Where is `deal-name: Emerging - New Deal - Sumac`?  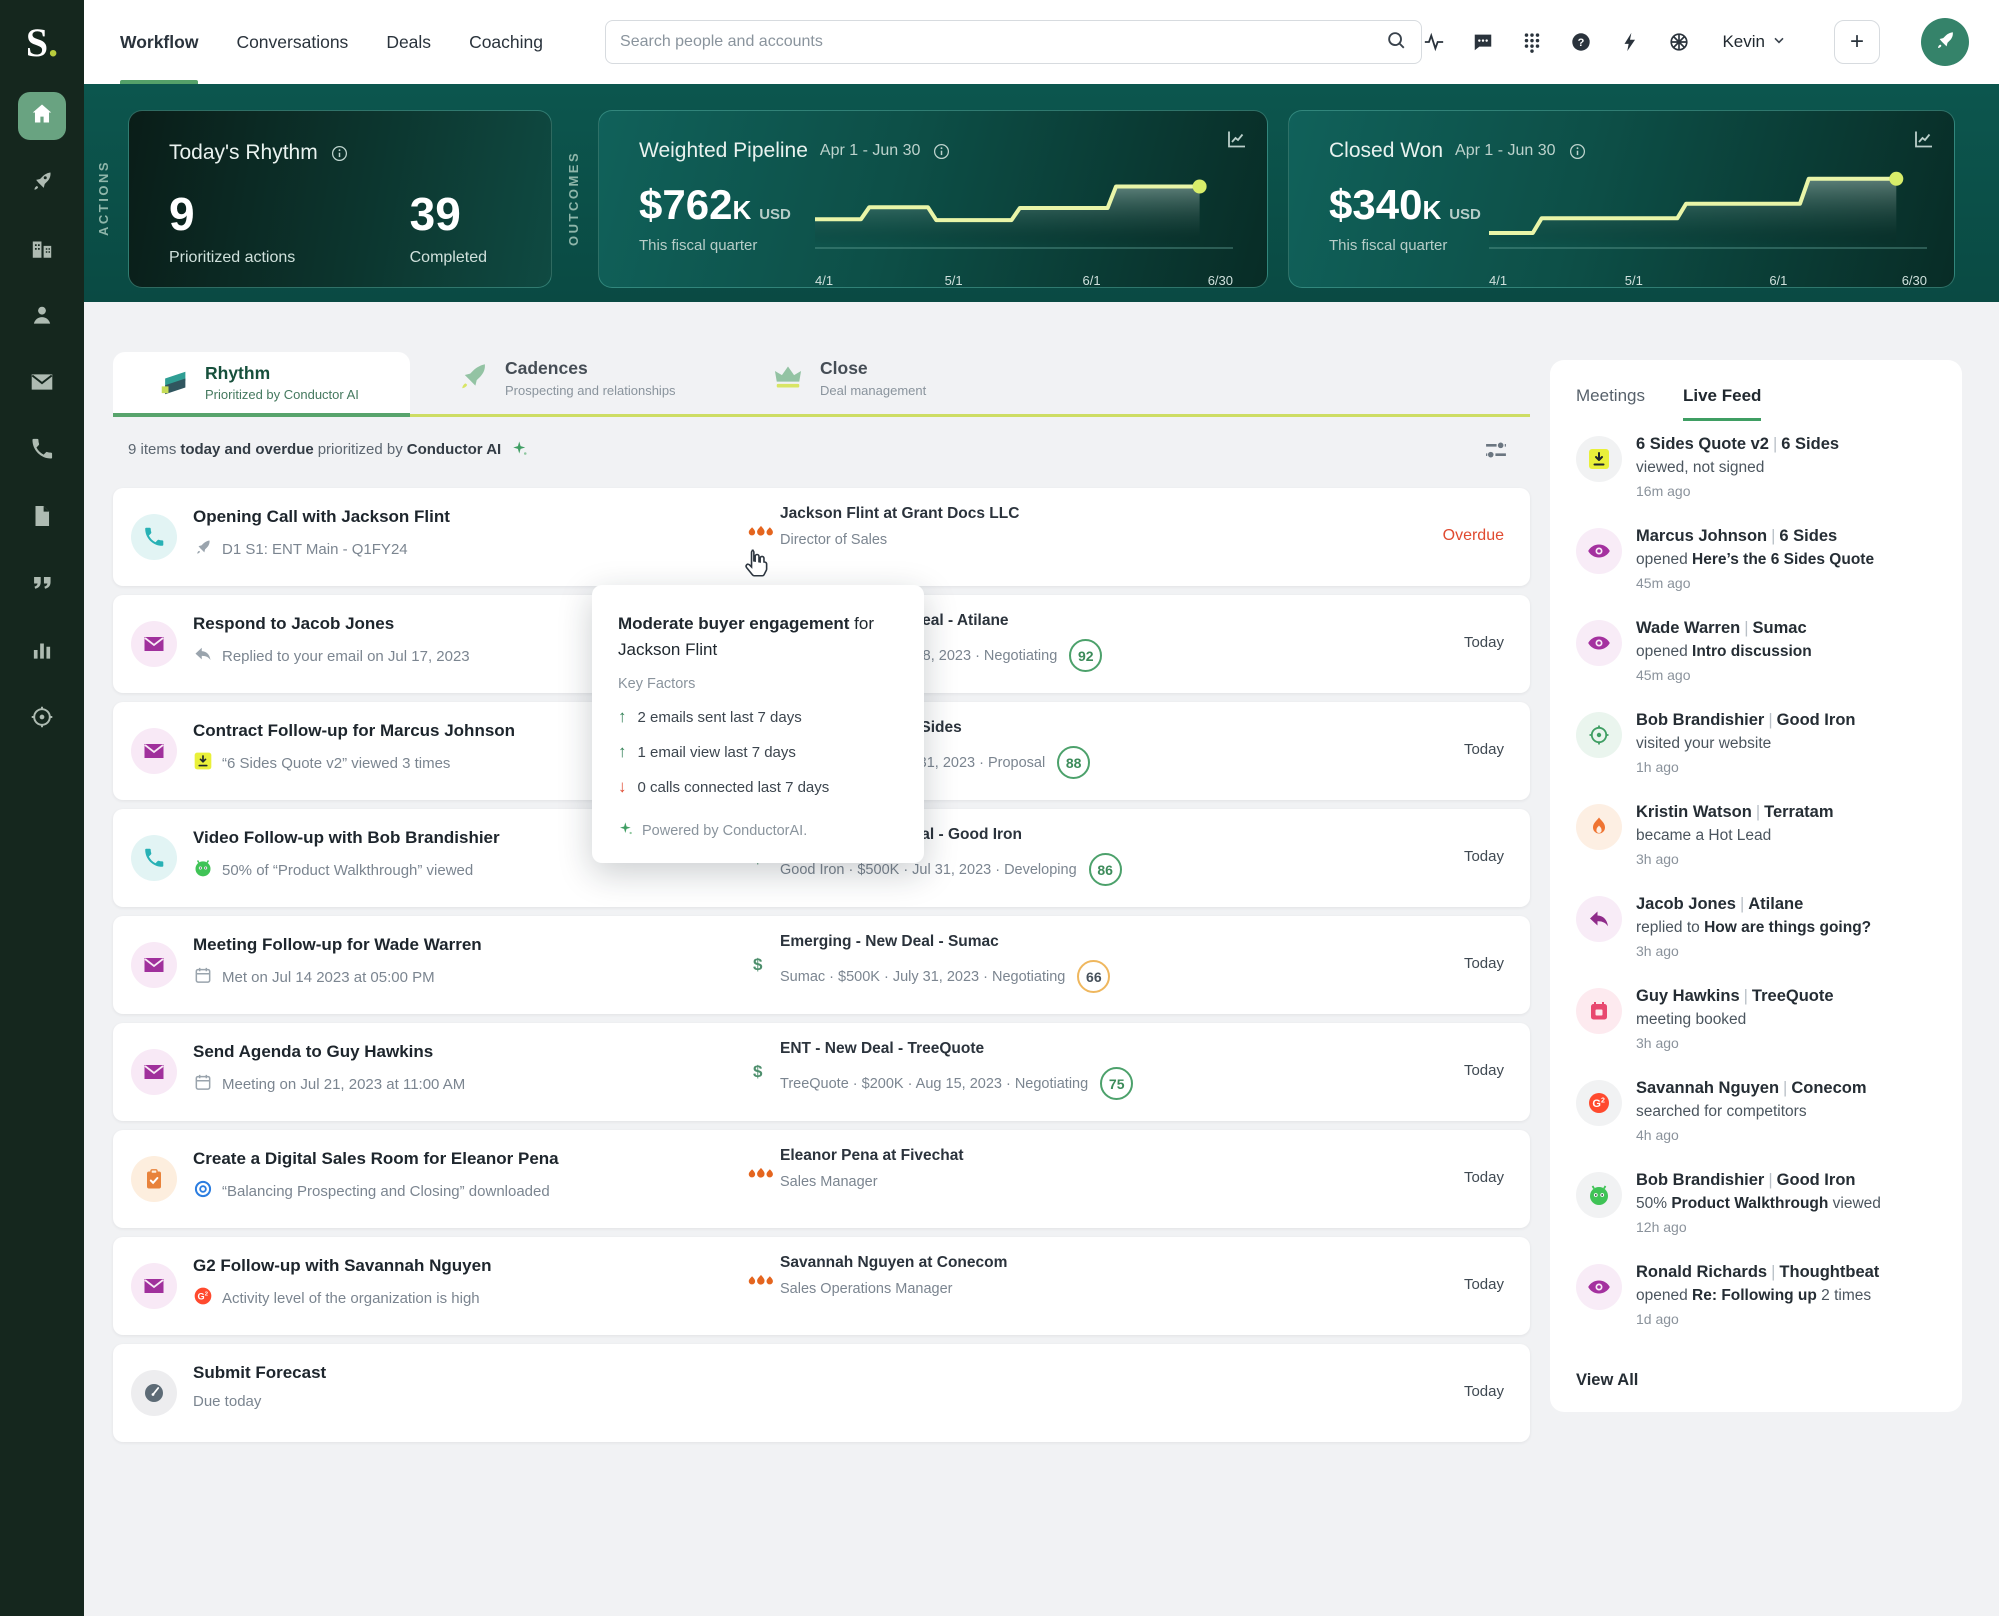 deal-name: Emerging - New Deal - Sumac is located at coordinates (945, 942).